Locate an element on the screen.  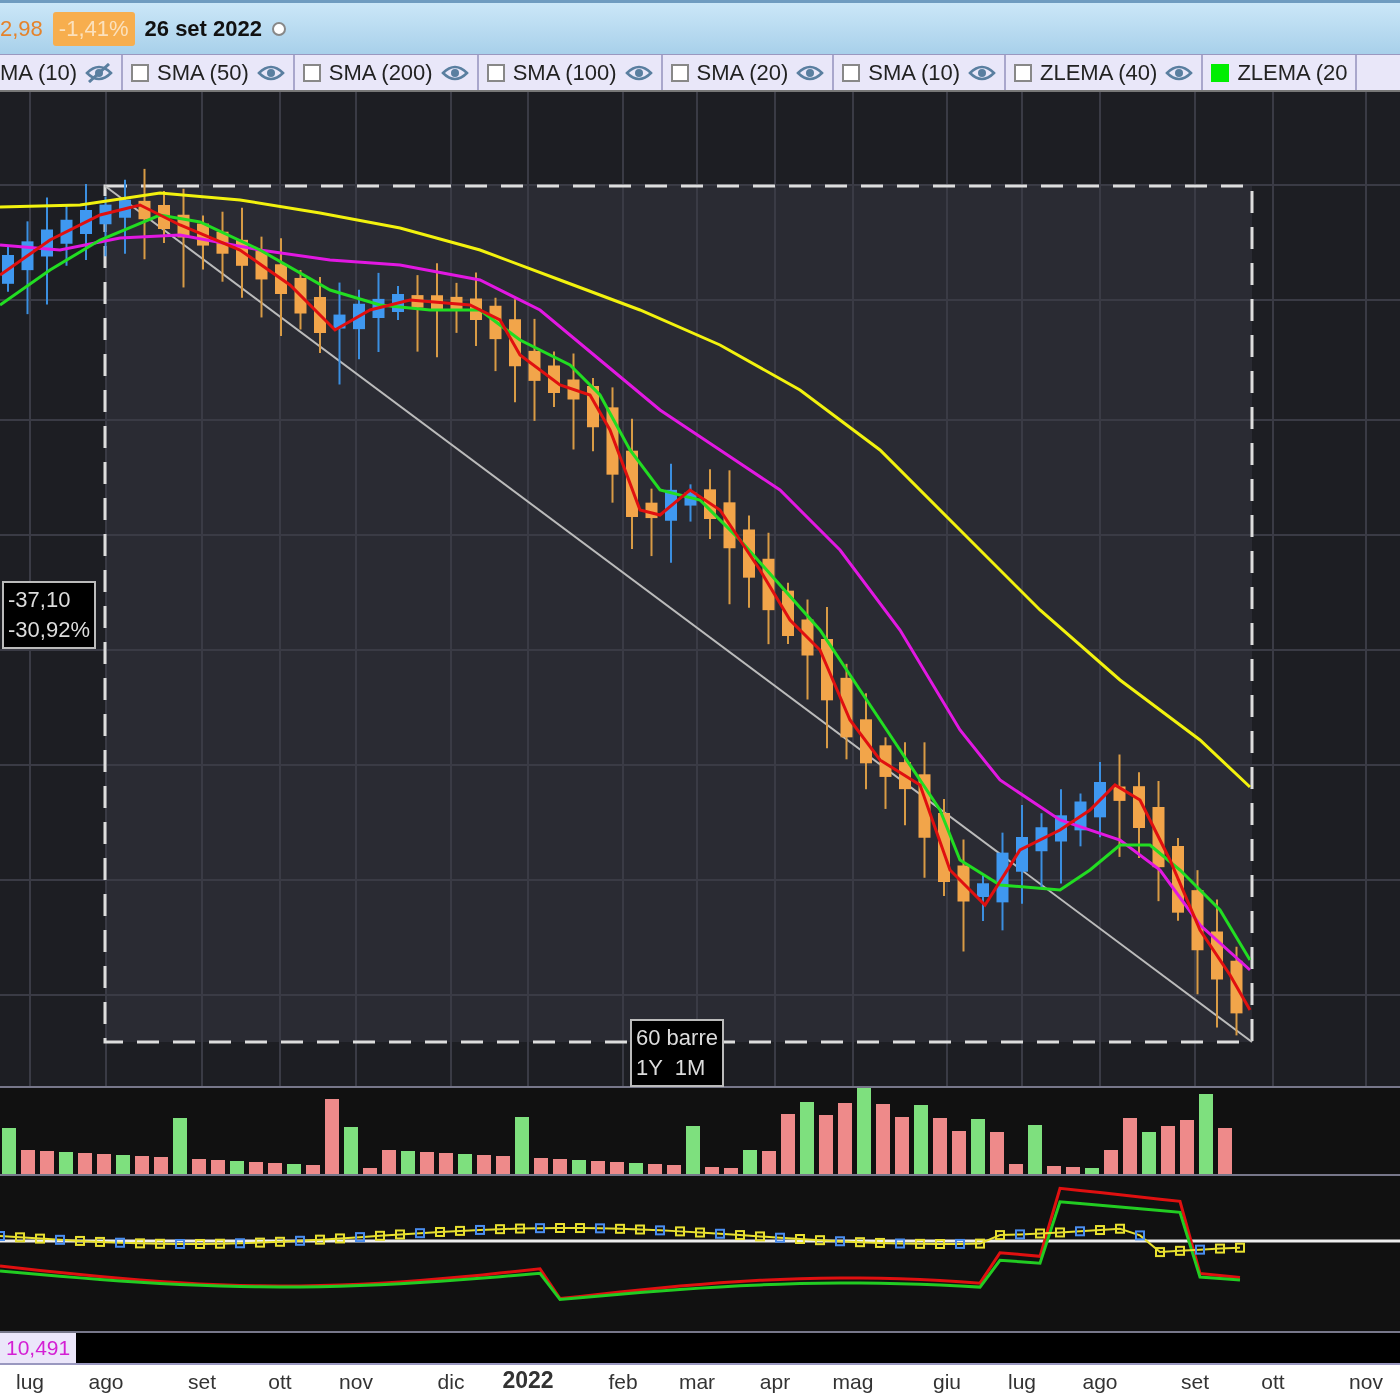
price-change-text: -37,10 is located at coordinates (40, 600).